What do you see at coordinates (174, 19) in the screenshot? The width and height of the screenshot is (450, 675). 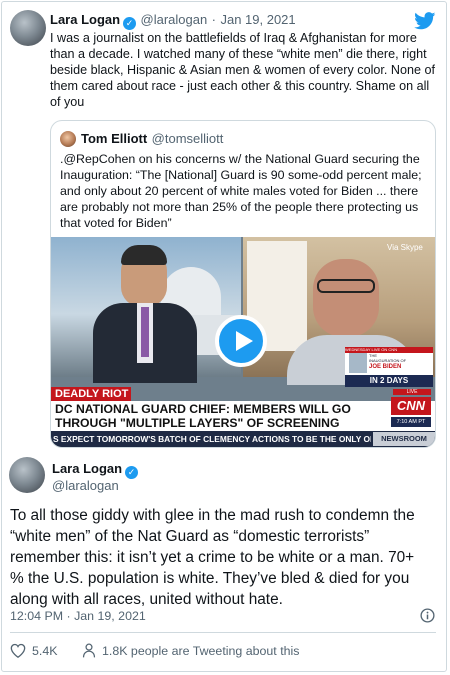 I see `author-handle: @laralogan` at bounding box center [174, 19].